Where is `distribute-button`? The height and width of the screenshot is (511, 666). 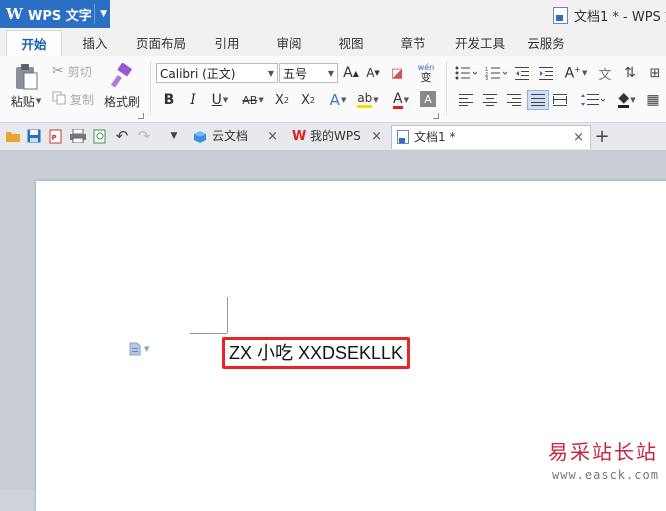 distribute-button is located at coordinates (560, 100).